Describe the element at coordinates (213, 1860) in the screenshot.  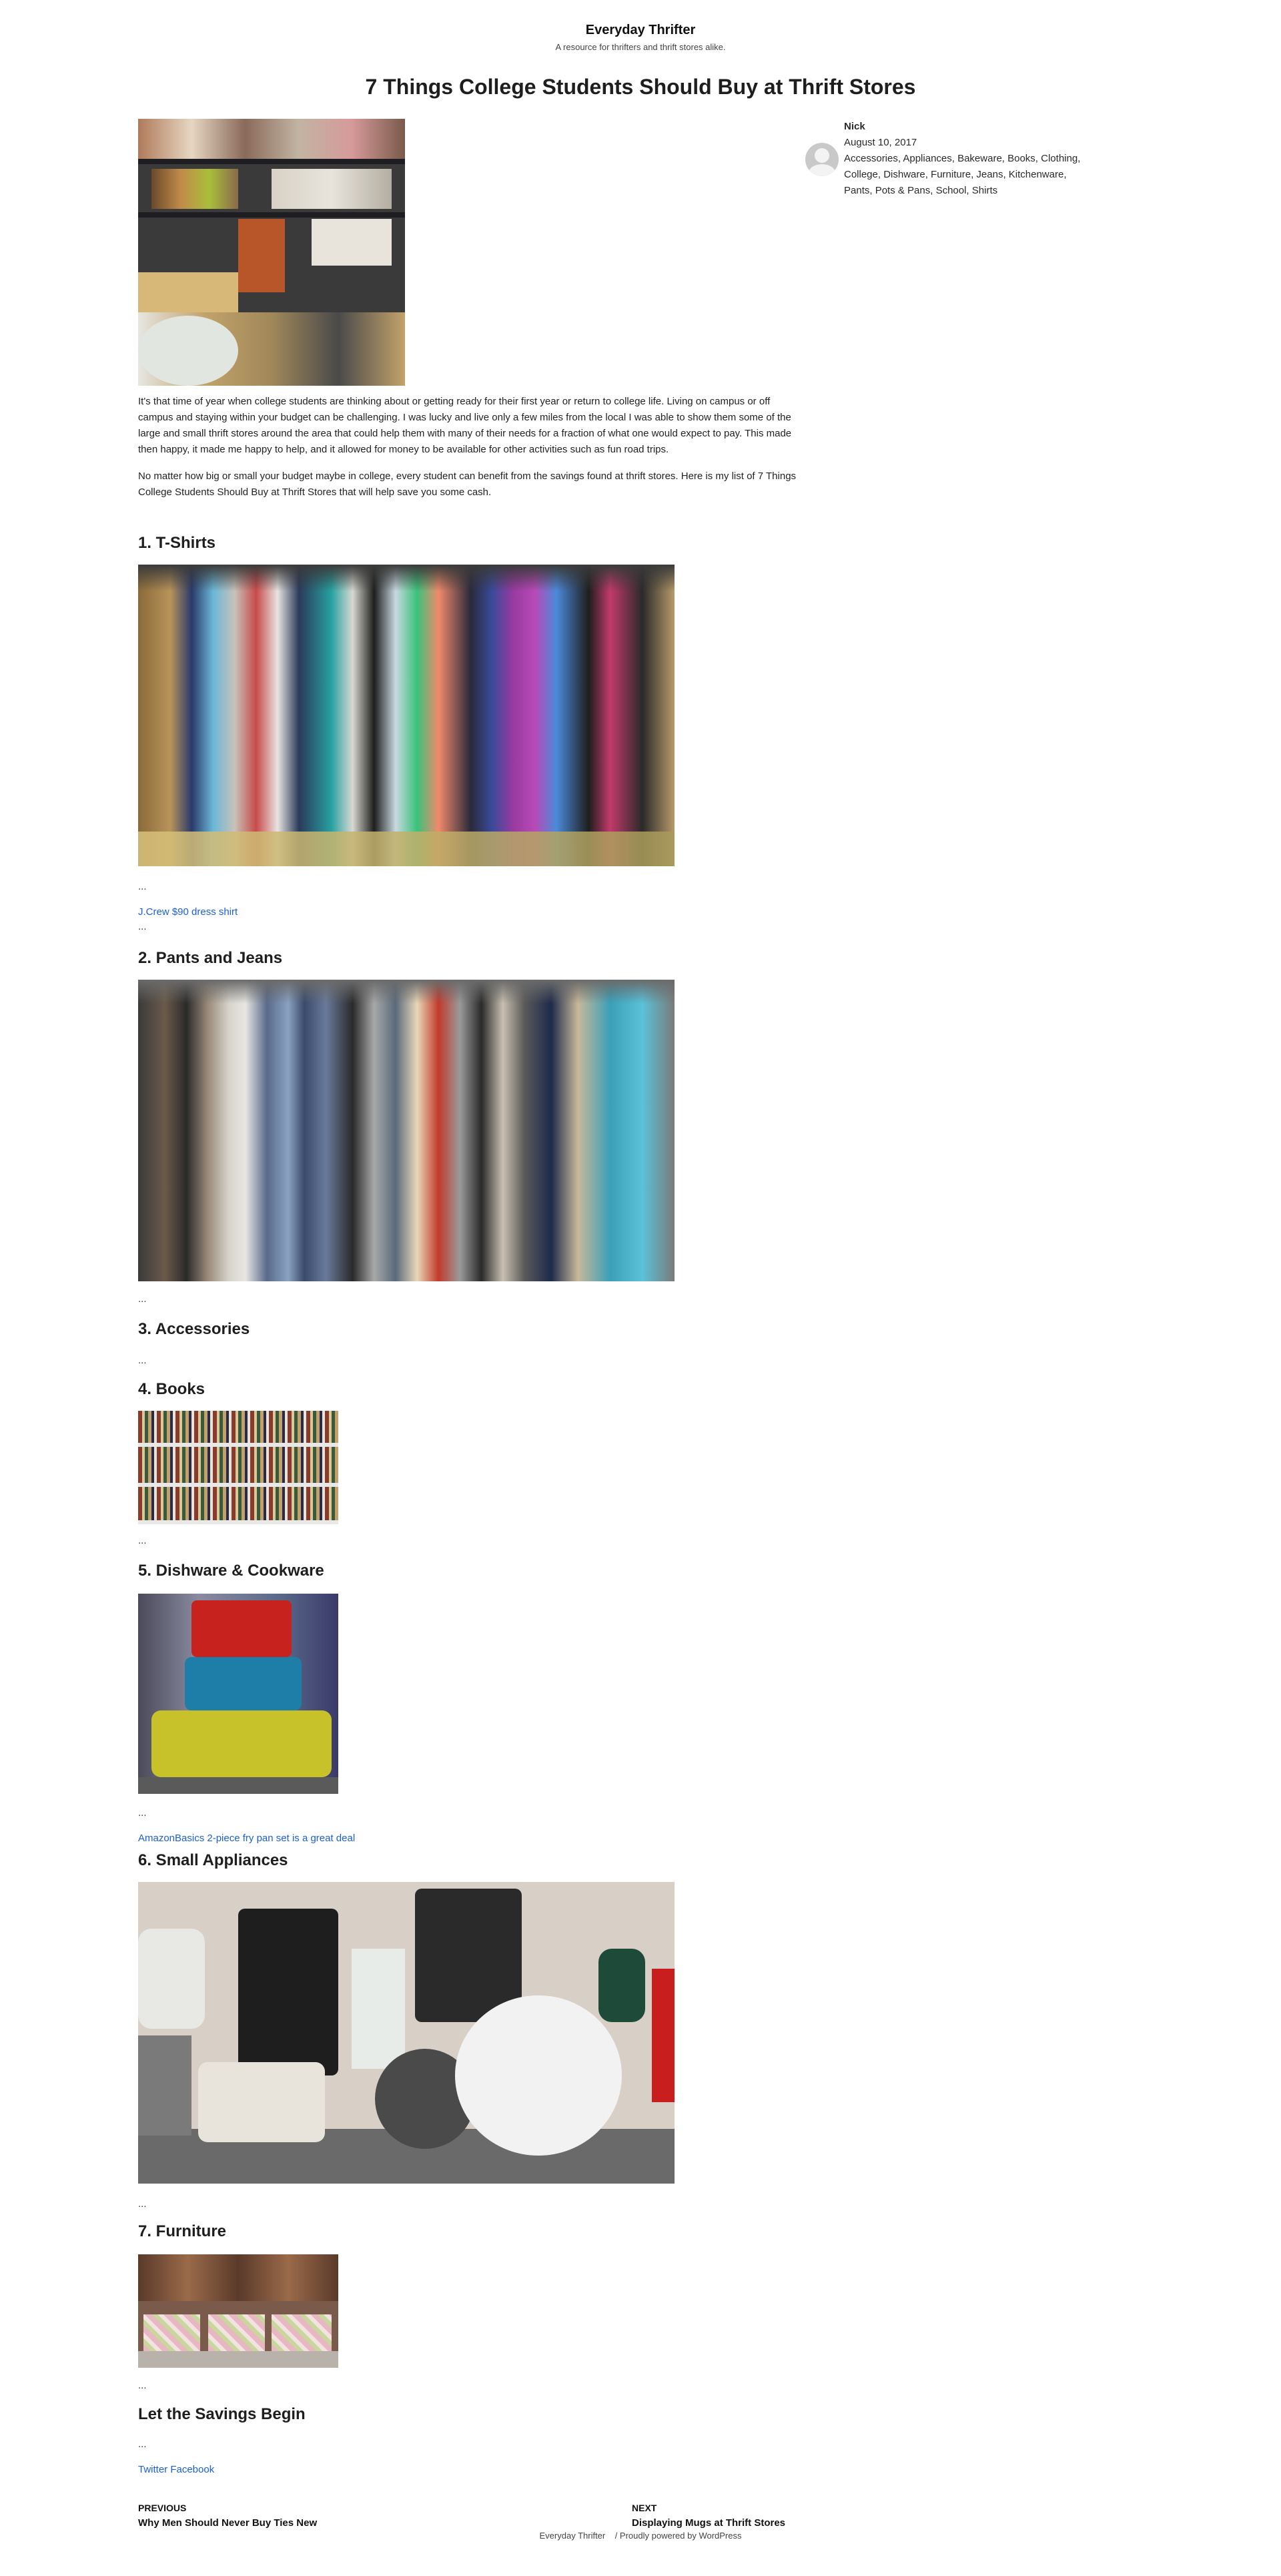
I see `section-heading-appliances: 6. Small Appliances` at that location.